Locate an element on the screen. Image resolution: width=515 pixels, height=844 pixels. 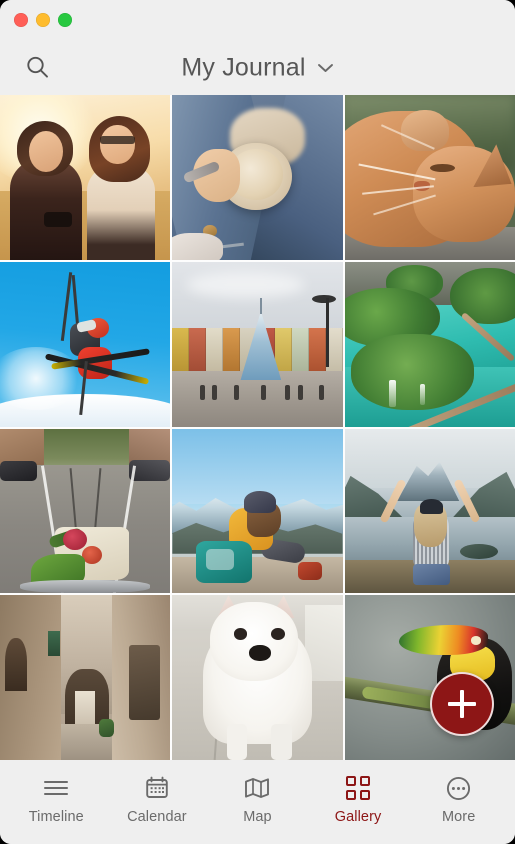
nav-row: My Journal is located at coordinates (257, 67).